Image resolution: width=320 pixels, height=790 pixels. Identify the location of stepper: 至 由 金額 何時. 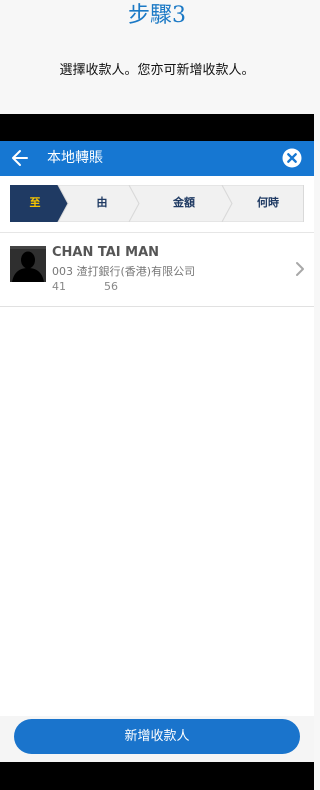
(157, 203).